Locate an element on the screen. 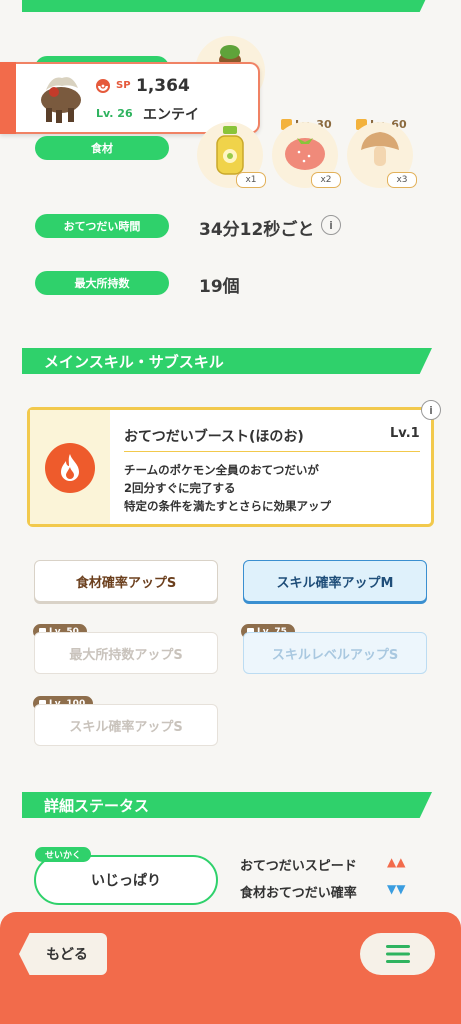 The height and width of the screenshot is (1024, 461). nature-box: いじっぱり is located at coordinates (126, 880).